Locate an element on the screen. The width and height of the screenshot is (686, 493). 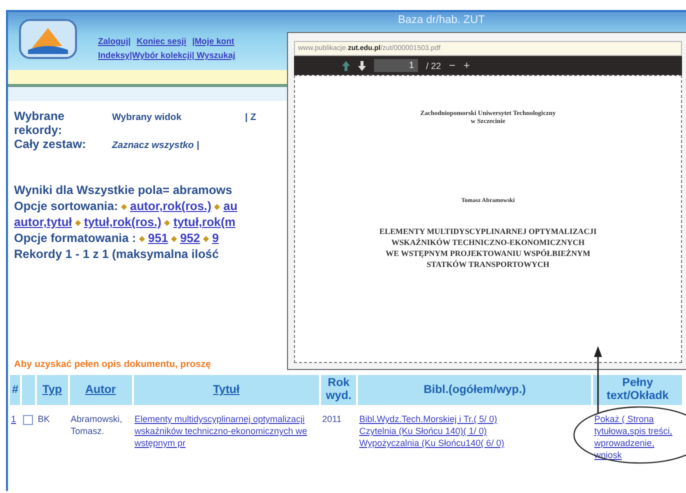
sort-link: autor,rok(ros.) is located at coordinates (171, 206).